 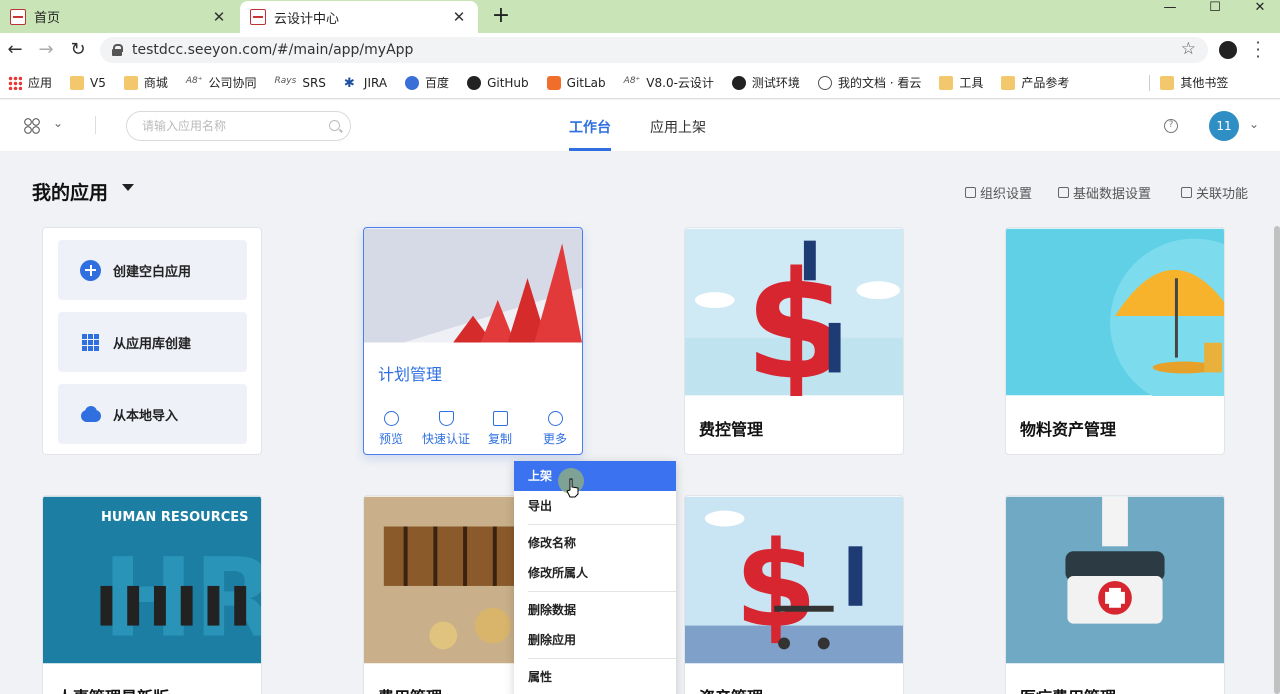 What do you see at coordinates (229, 126) in the screenshot?
I see `app-search-input` at bounding box center [229, 126].